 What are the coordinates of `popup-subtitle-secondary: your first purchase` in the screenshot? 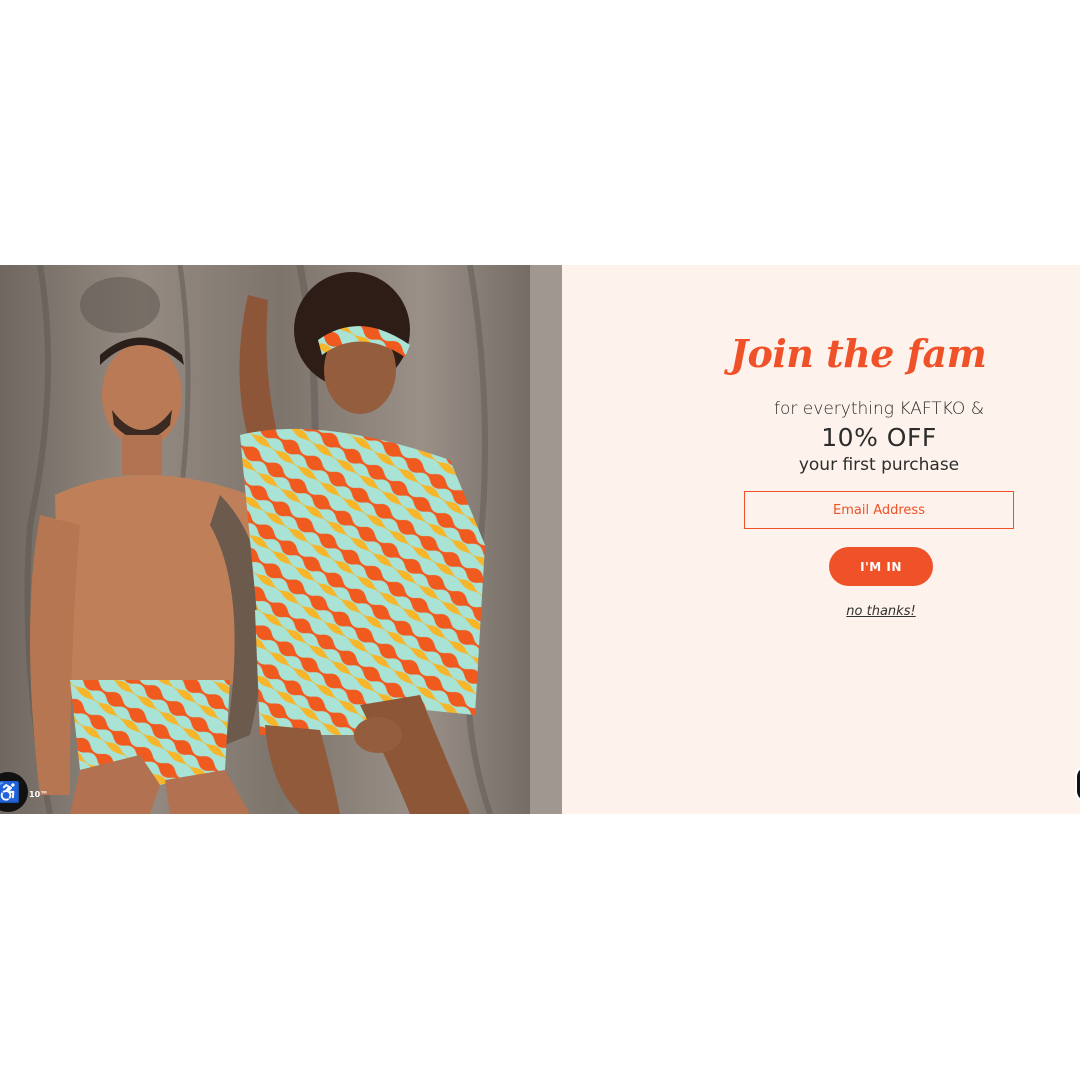 It's located at (879, 465).